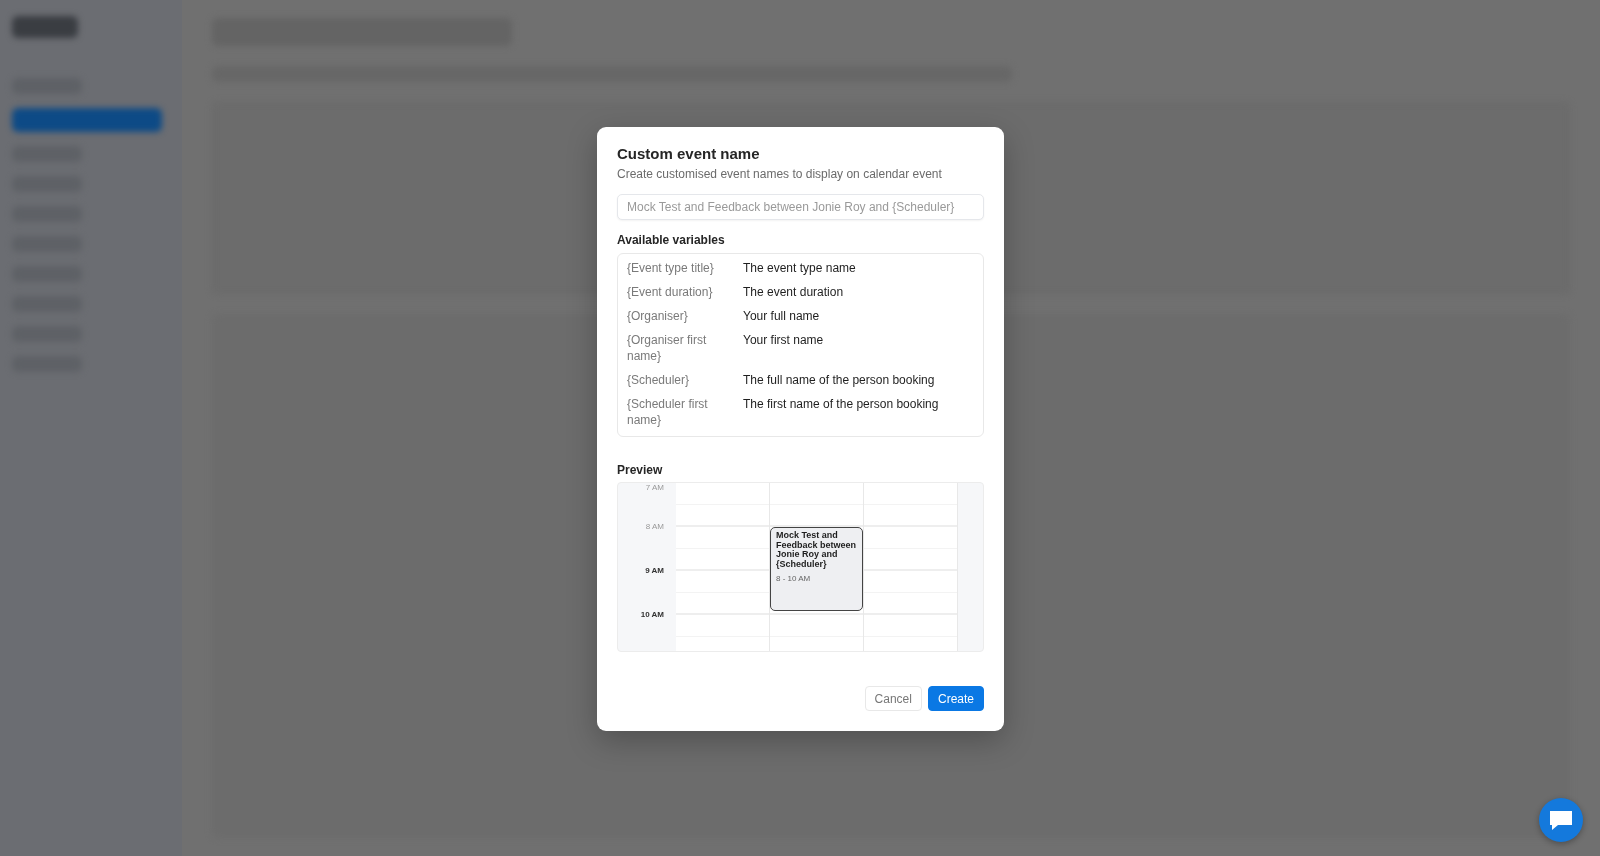 This screenshot has width=1600, height=856. What do you see at coordinates (839, 380) in the screenshot?
I see `variable-description: The full name of the person booking` at bounding box center [839, 380].